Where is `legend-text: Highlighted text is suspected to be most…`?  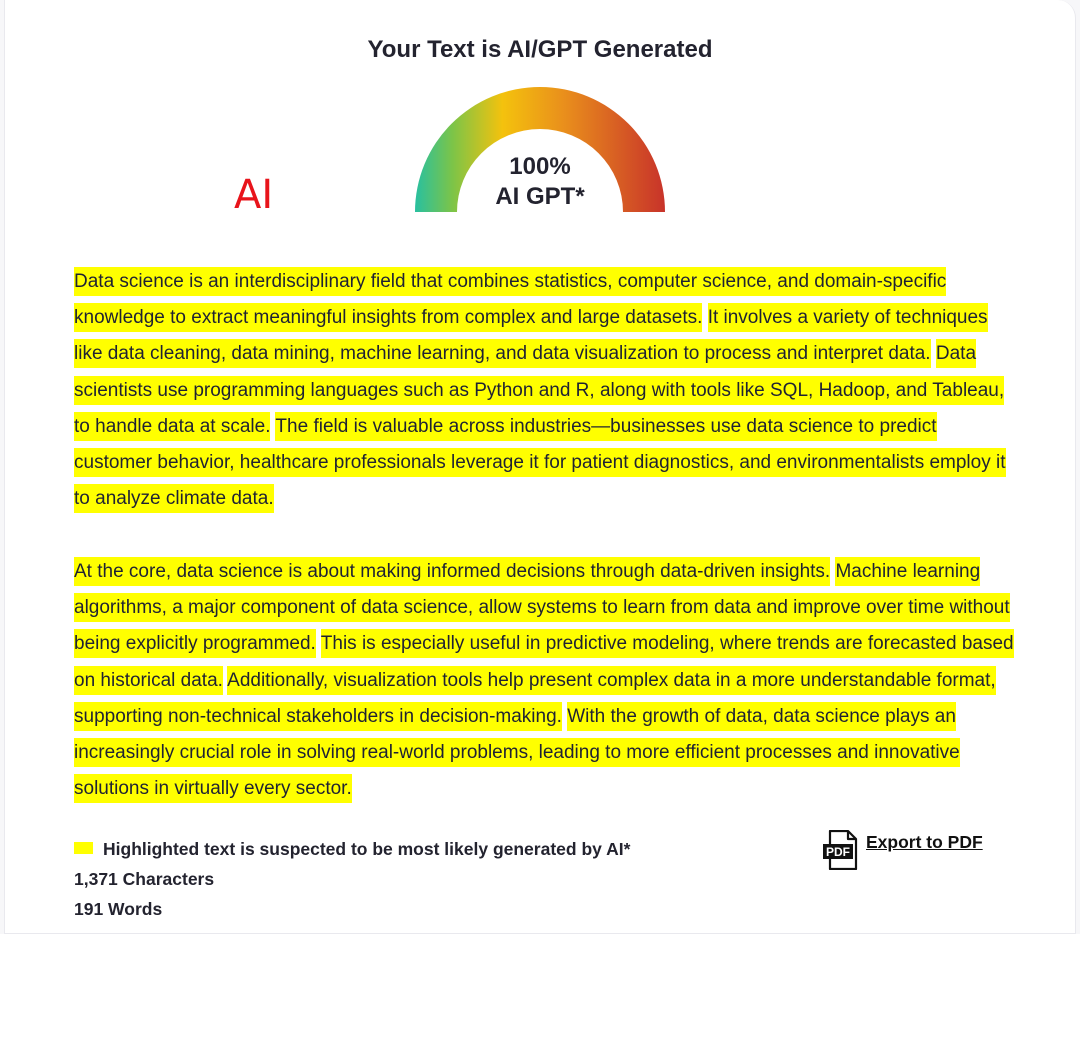
legend-text: Highlighted text is suspected to be most… is located at coordinates (367, 849).